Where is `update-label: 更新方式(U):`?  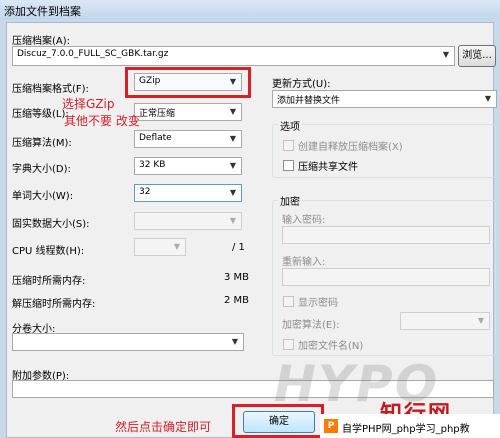 update-label: 更新方式(U): is located at coordinates (301, 84).